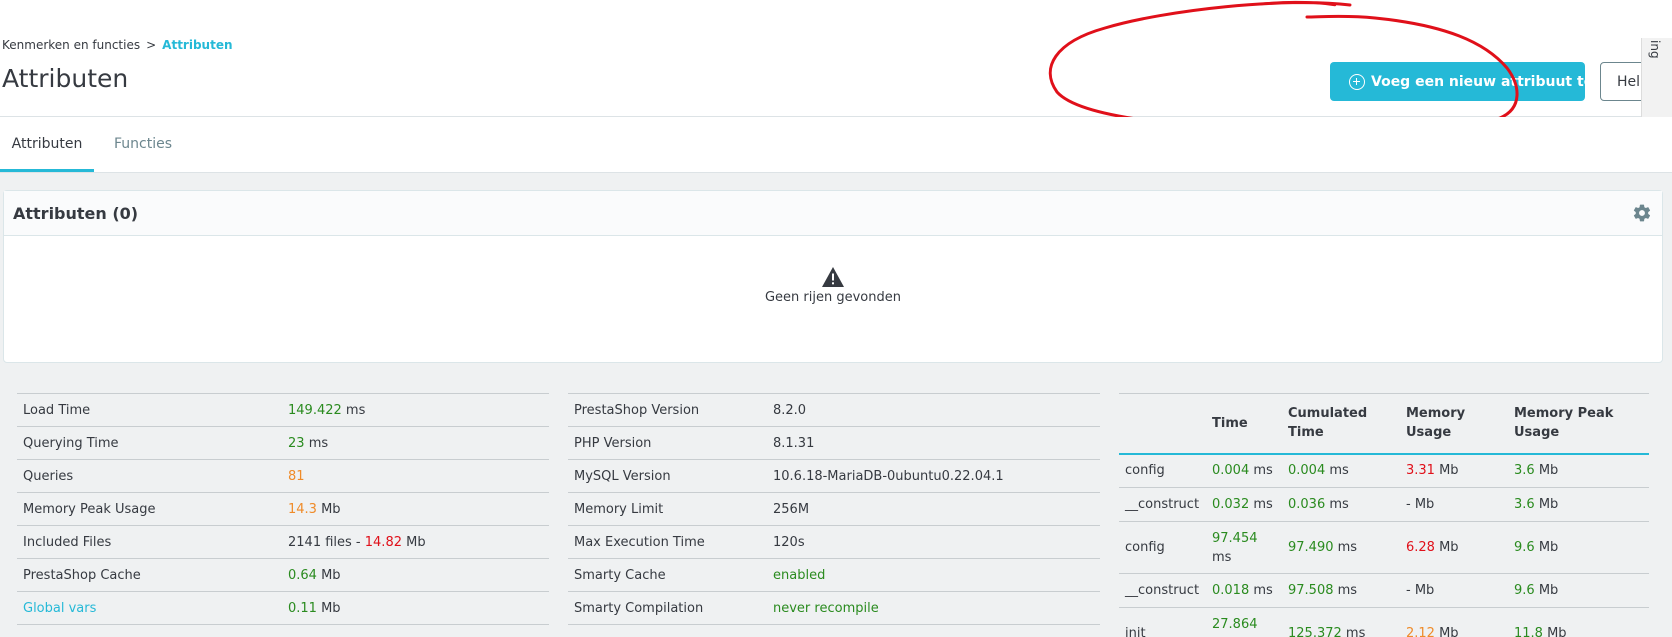 This screenshot has width=1672, height=637. I want to click on table-row: PHP Version 8.1.31, so click(834, 443).